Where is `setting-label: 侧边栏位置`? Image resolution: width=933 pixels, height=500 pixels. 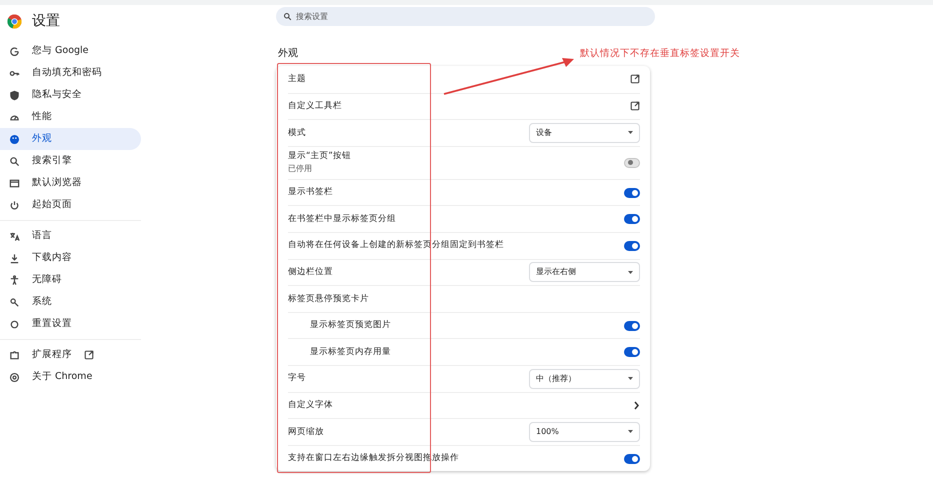 setting-label: 侧边栏位置 is located at coordinates (310, 272).